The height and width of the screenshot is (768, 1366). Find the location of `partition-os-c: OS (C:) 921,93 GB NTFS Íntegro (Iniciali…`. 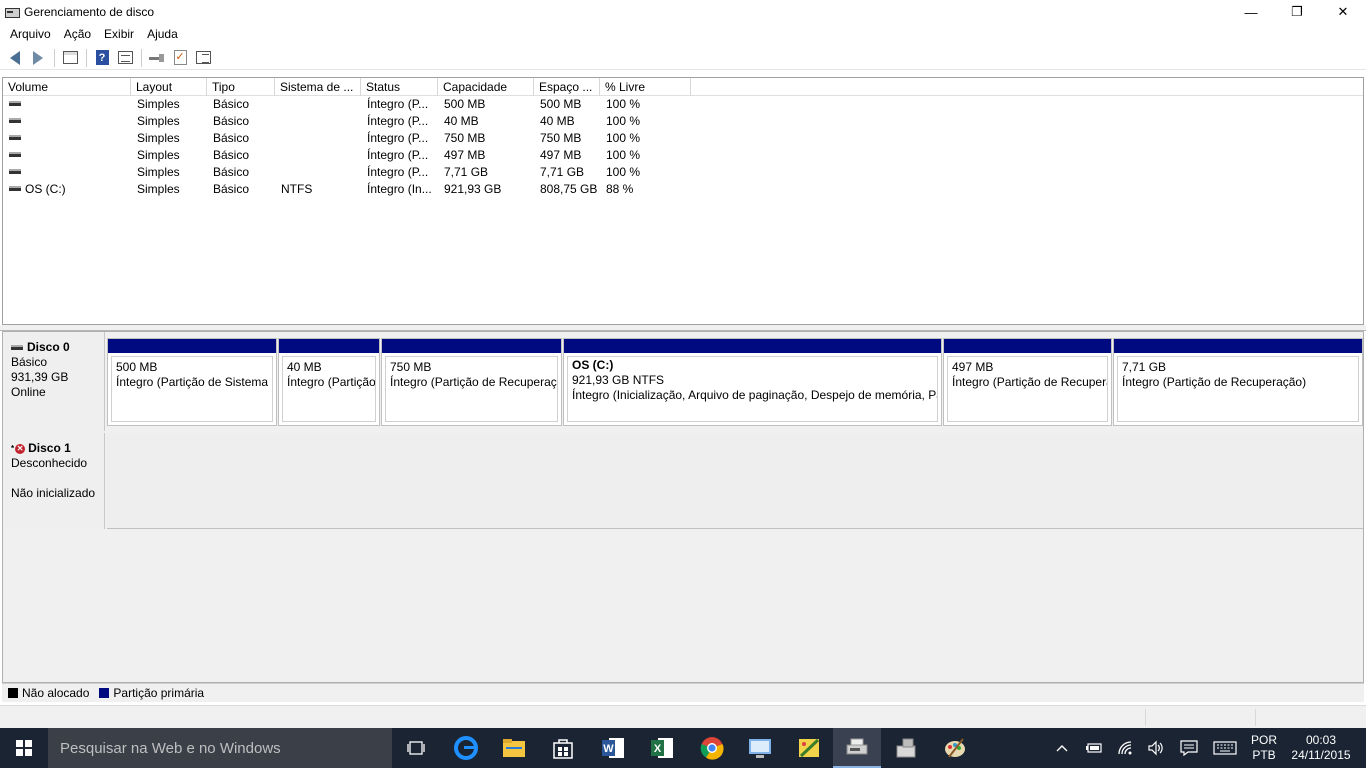

partition-os-c: OS (C:) 921,93 GB NTFS Íntegro (Iniciali… is located at coordinates (752, 382).